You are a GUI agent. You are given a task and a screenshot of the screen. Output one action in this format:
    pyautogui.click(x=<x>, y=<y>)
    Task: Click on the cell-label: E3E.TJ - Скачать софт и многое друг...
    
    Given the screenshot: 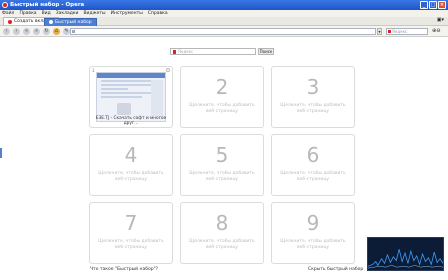 What is the action you would take?
    pyautogui.click(x=131, y=121)
    